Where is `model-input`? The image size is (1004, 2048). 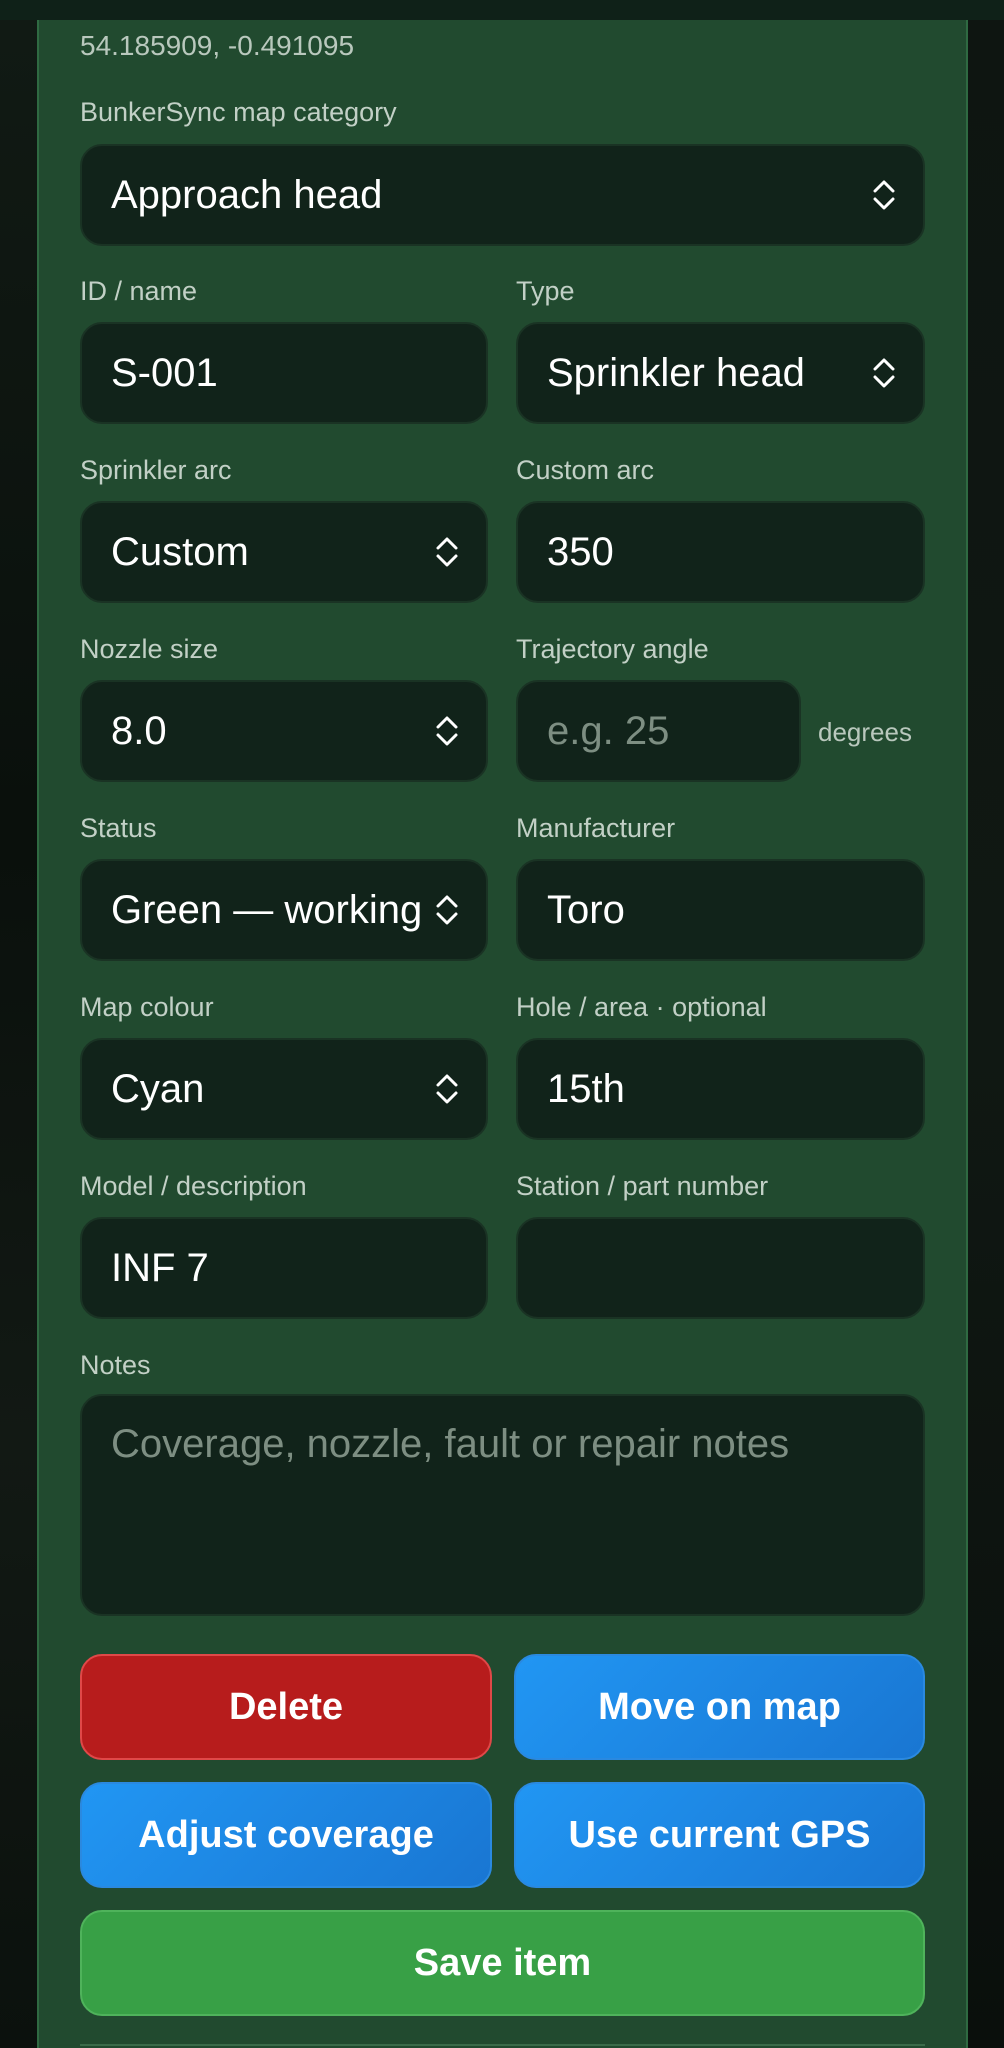
model-input is located at coordinates (298, 1268).